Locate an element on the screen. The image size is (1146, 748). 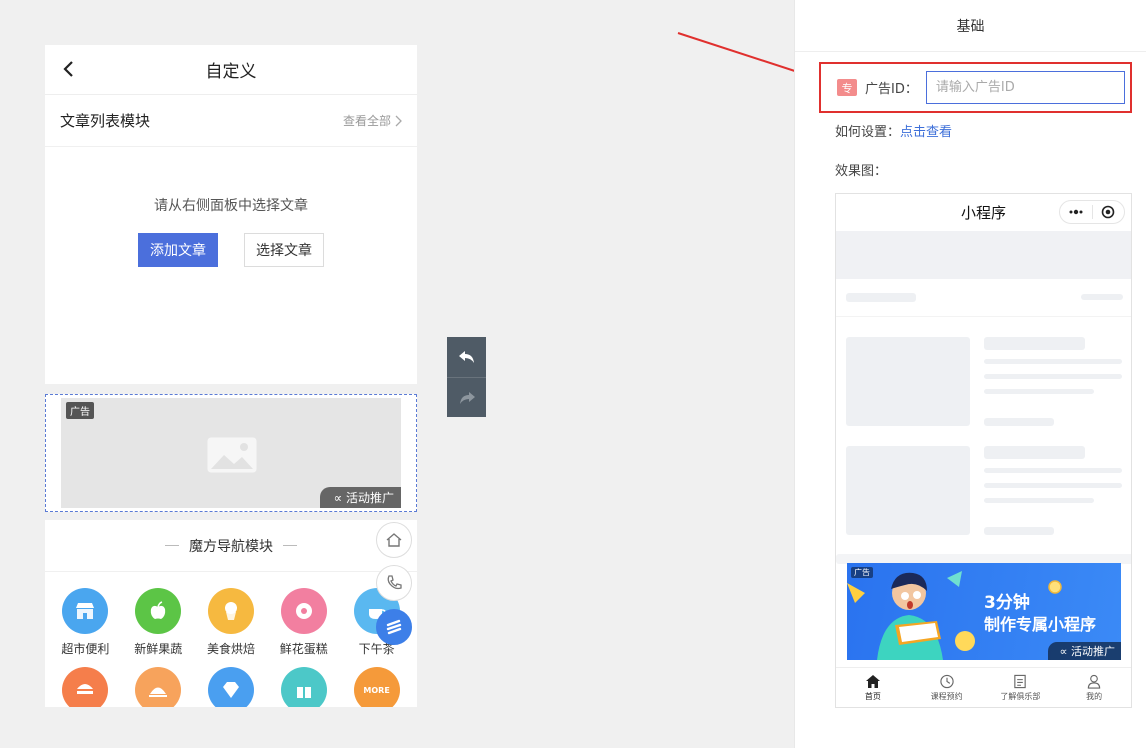
diamond-icon is located at coordinates (230, 687).